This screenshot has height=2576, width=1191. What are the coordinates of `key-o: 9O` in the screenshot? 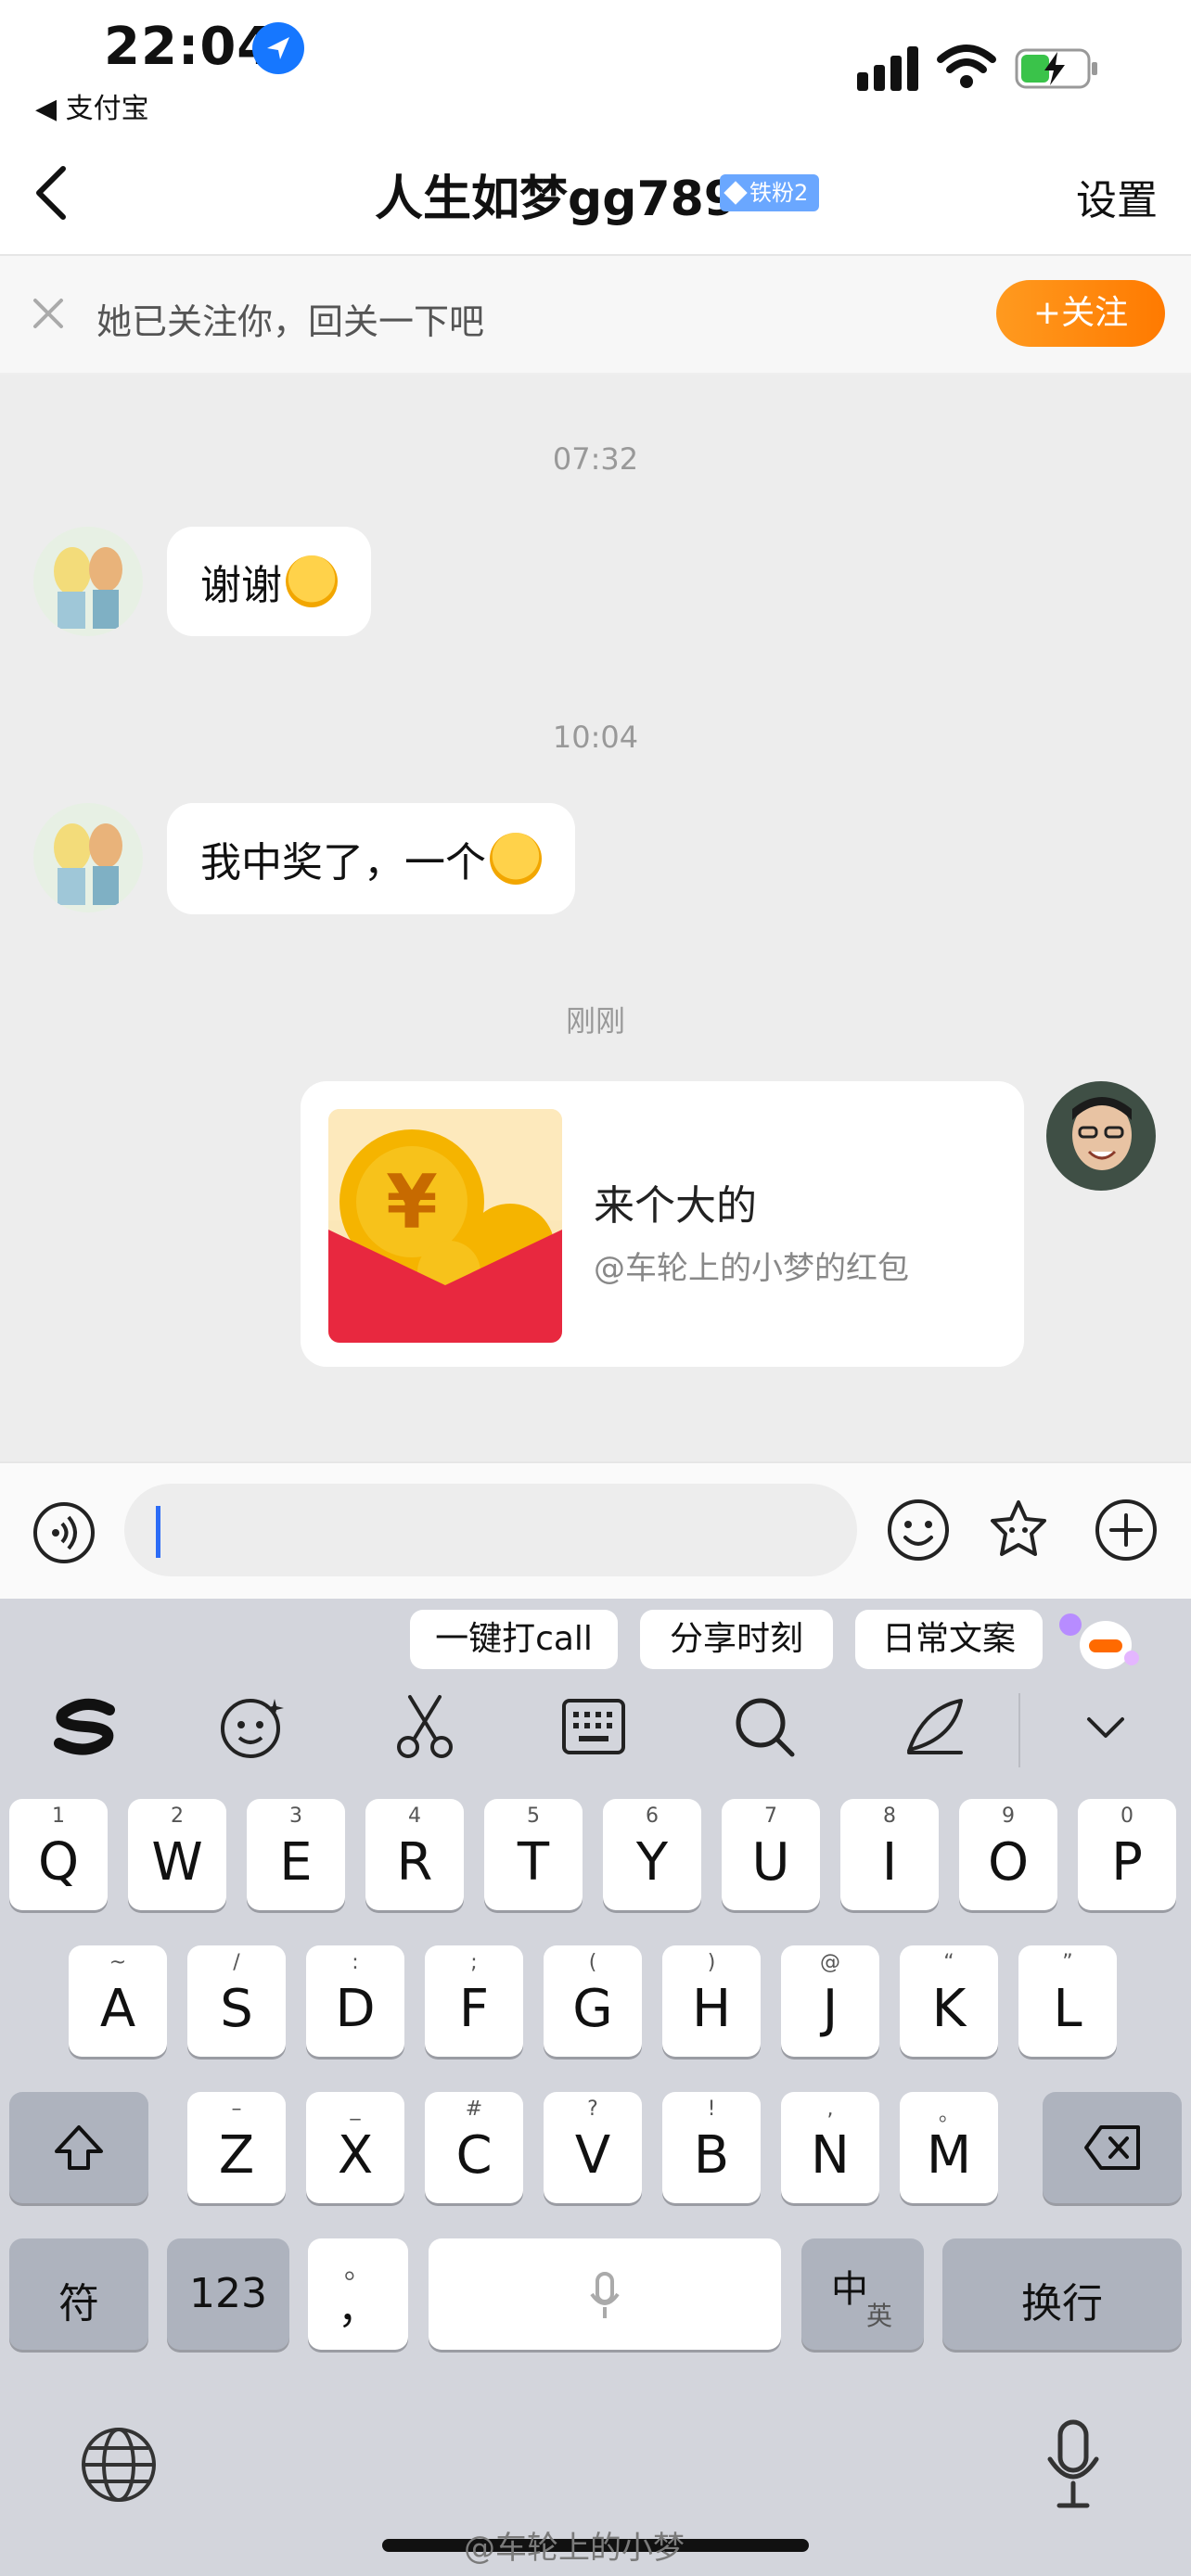 It's located at (1008, 1854).